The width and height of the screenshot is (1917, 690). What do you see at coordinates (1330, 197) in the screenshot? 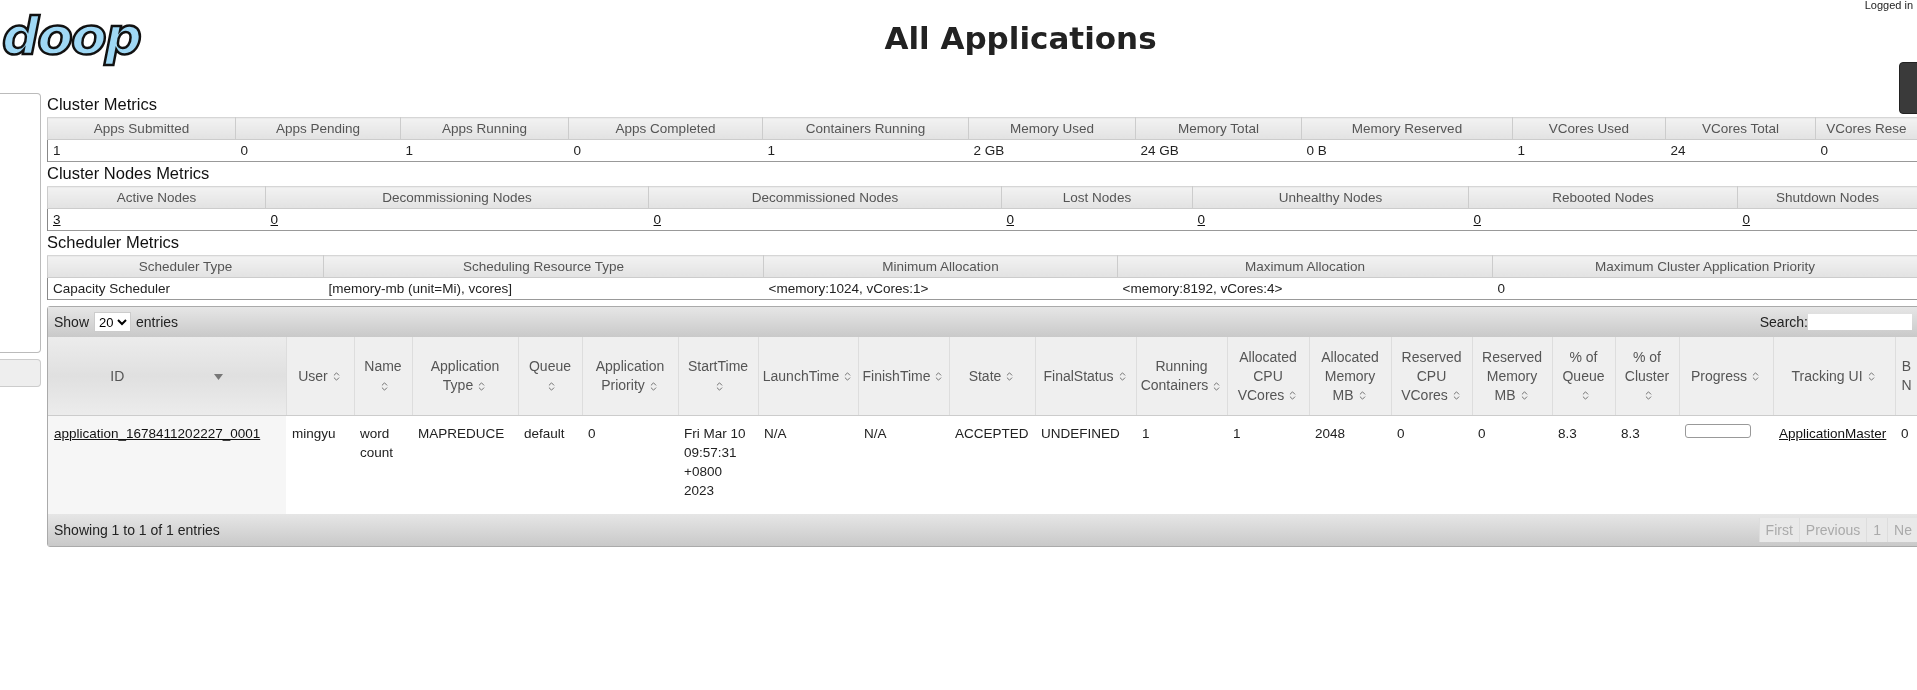
I see `column-header: Unhealthy Nodes` at bounding box center [1330, 197].